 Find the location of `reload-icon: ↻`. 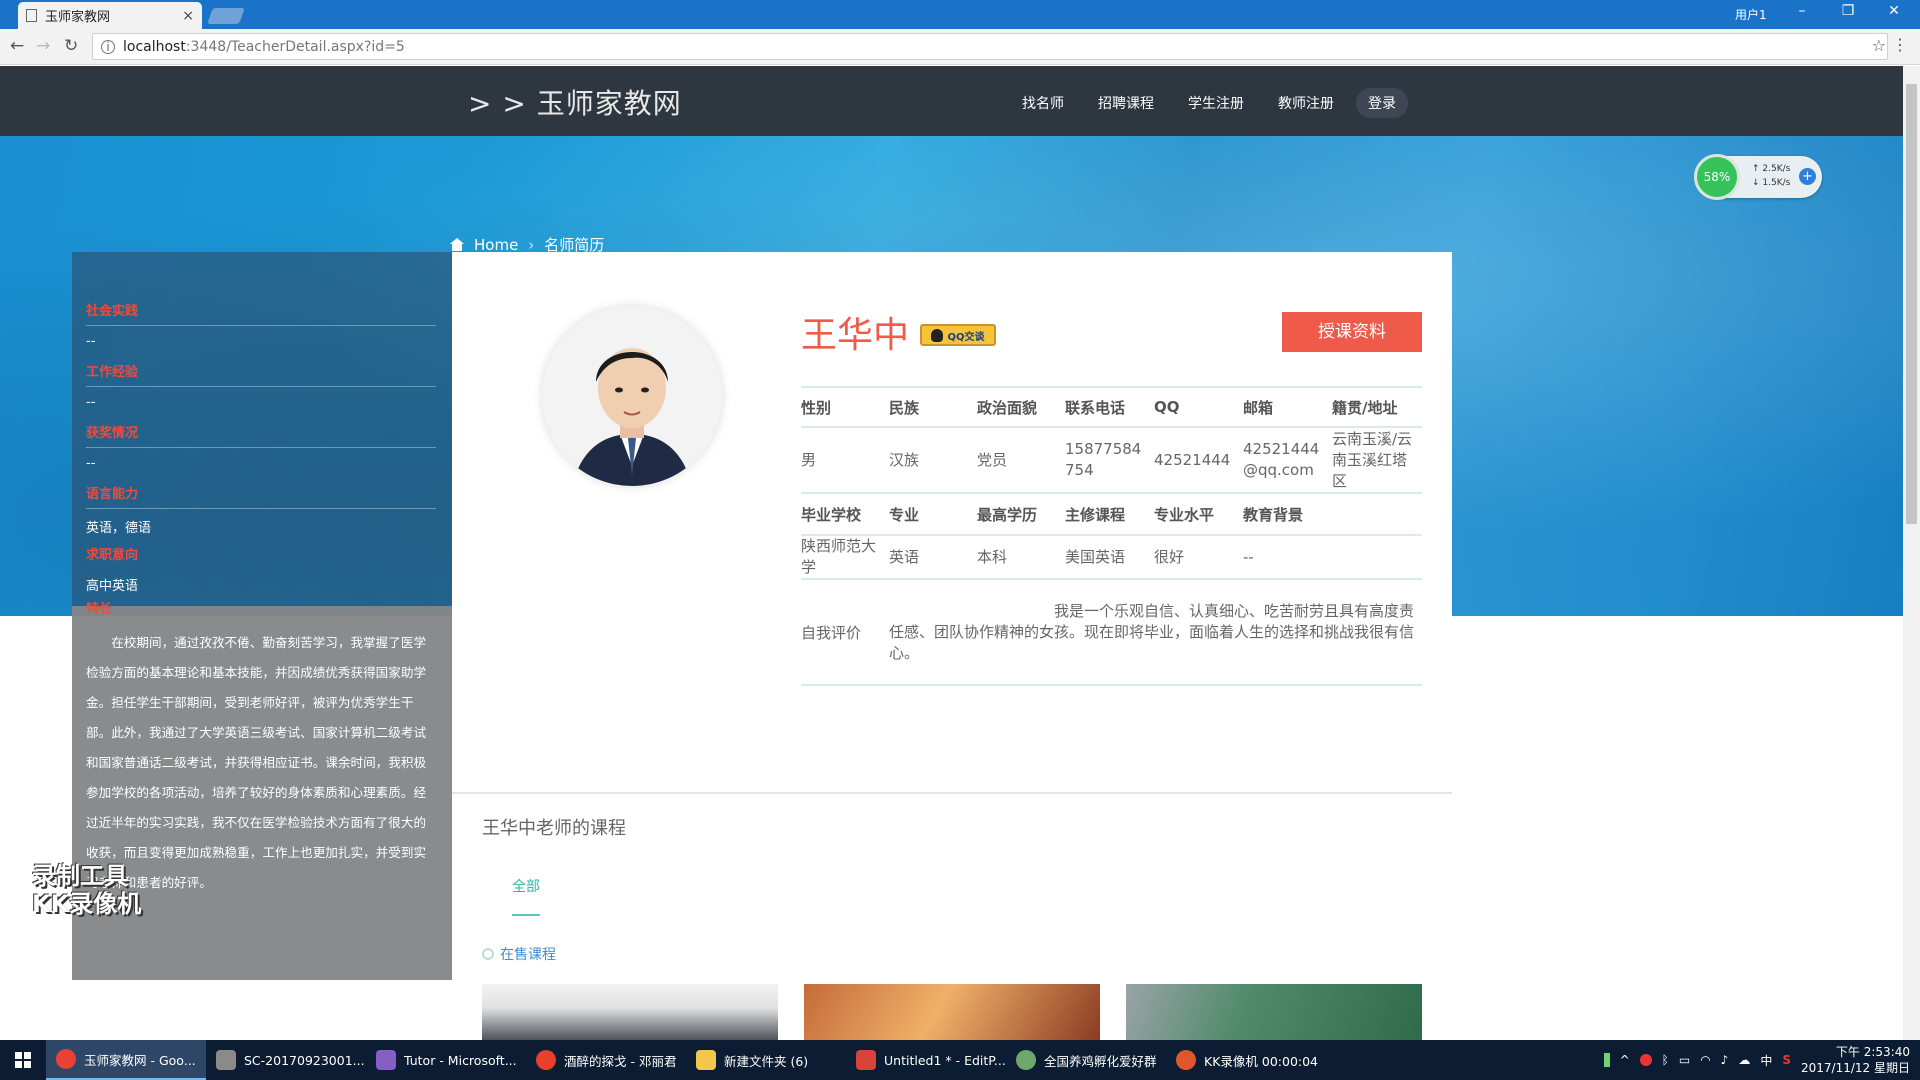

reload-icon: ↻ is located at coordinates (71, 46).